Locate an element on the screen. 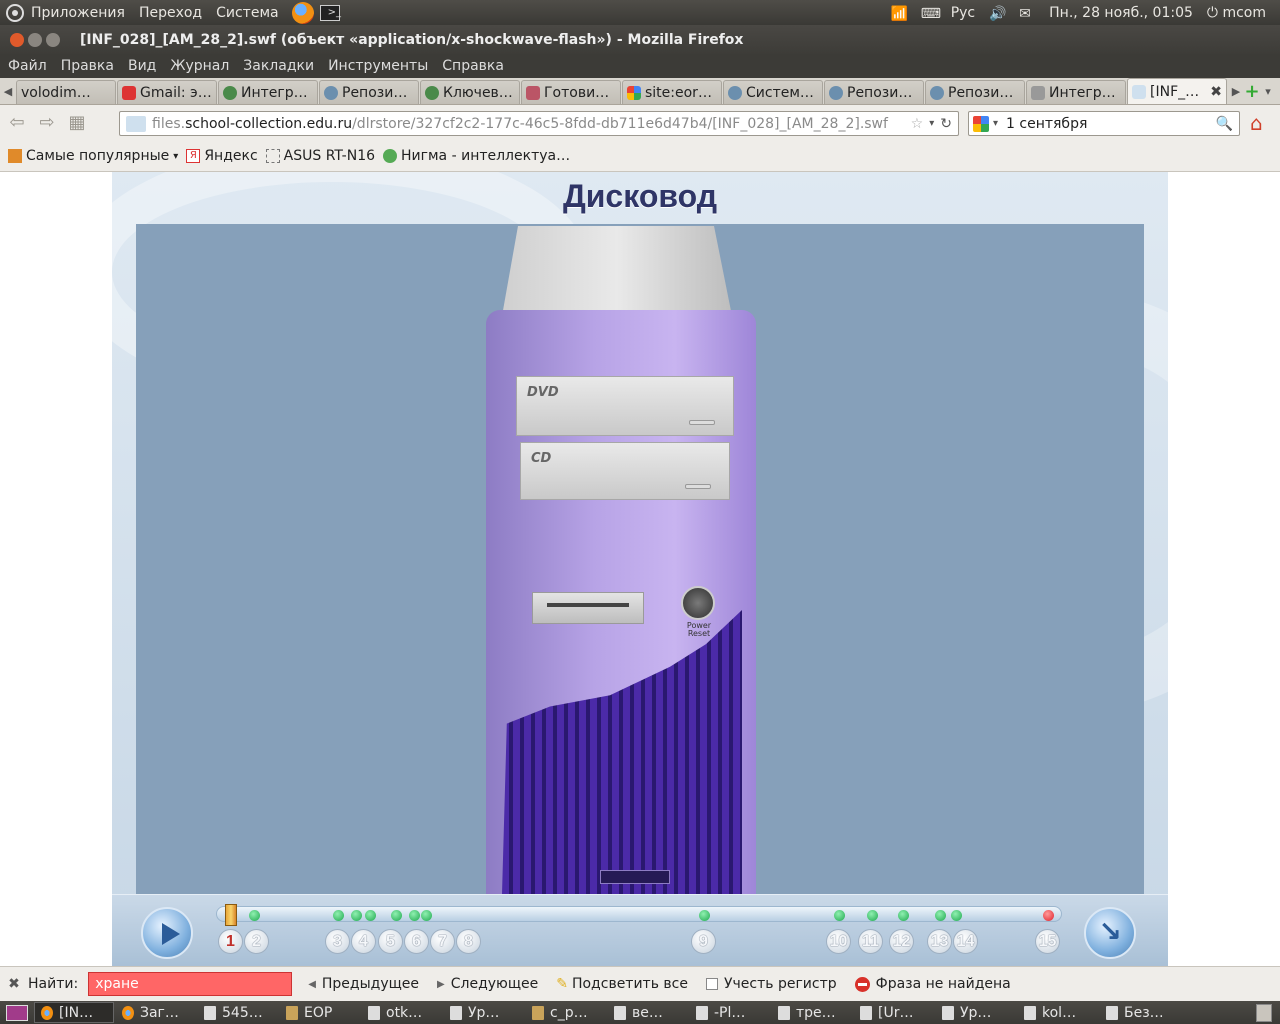  page-button: 2 is located at coordinates (256, 941).